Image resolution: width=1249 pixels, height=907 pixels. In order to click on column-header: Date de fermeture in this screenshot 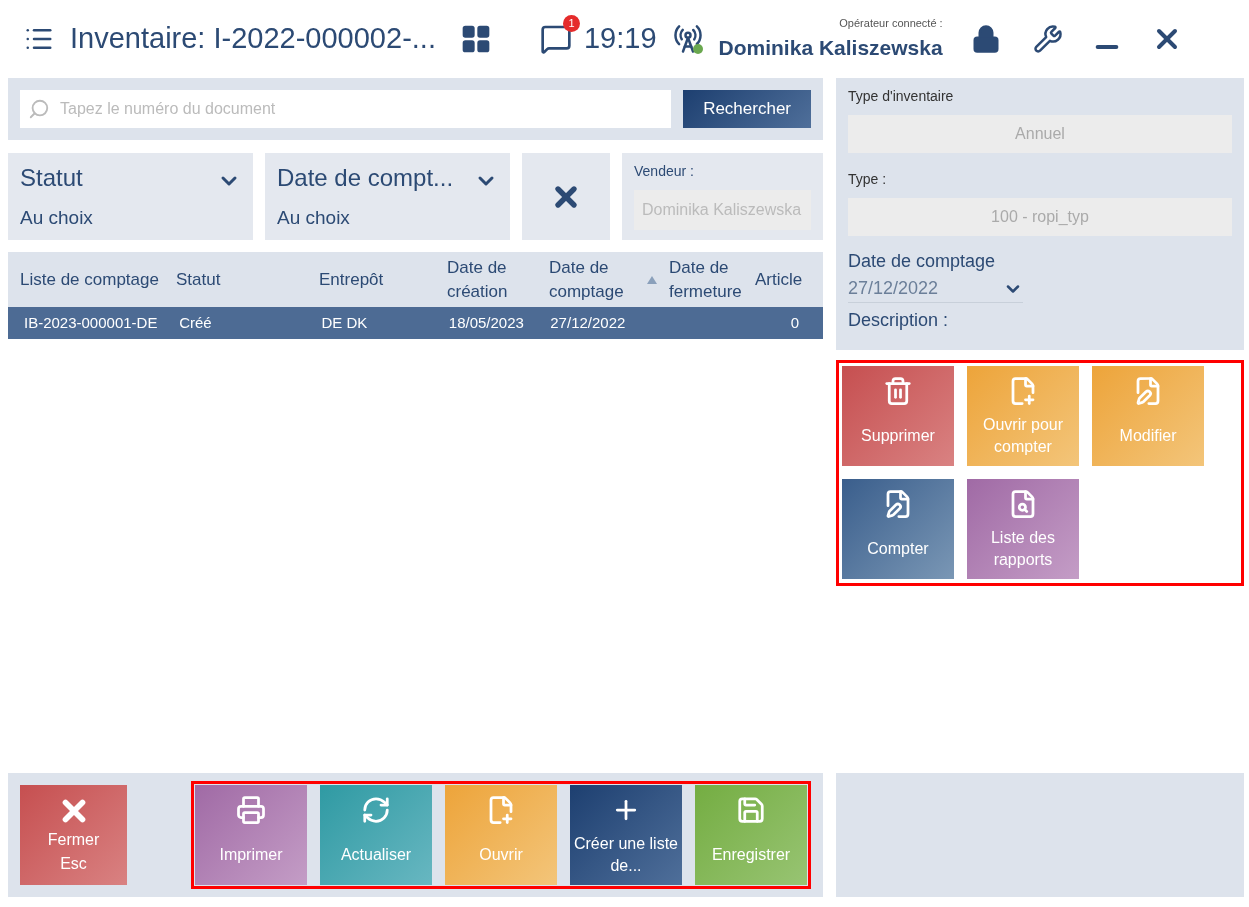, I will do `click(712, 279)`.